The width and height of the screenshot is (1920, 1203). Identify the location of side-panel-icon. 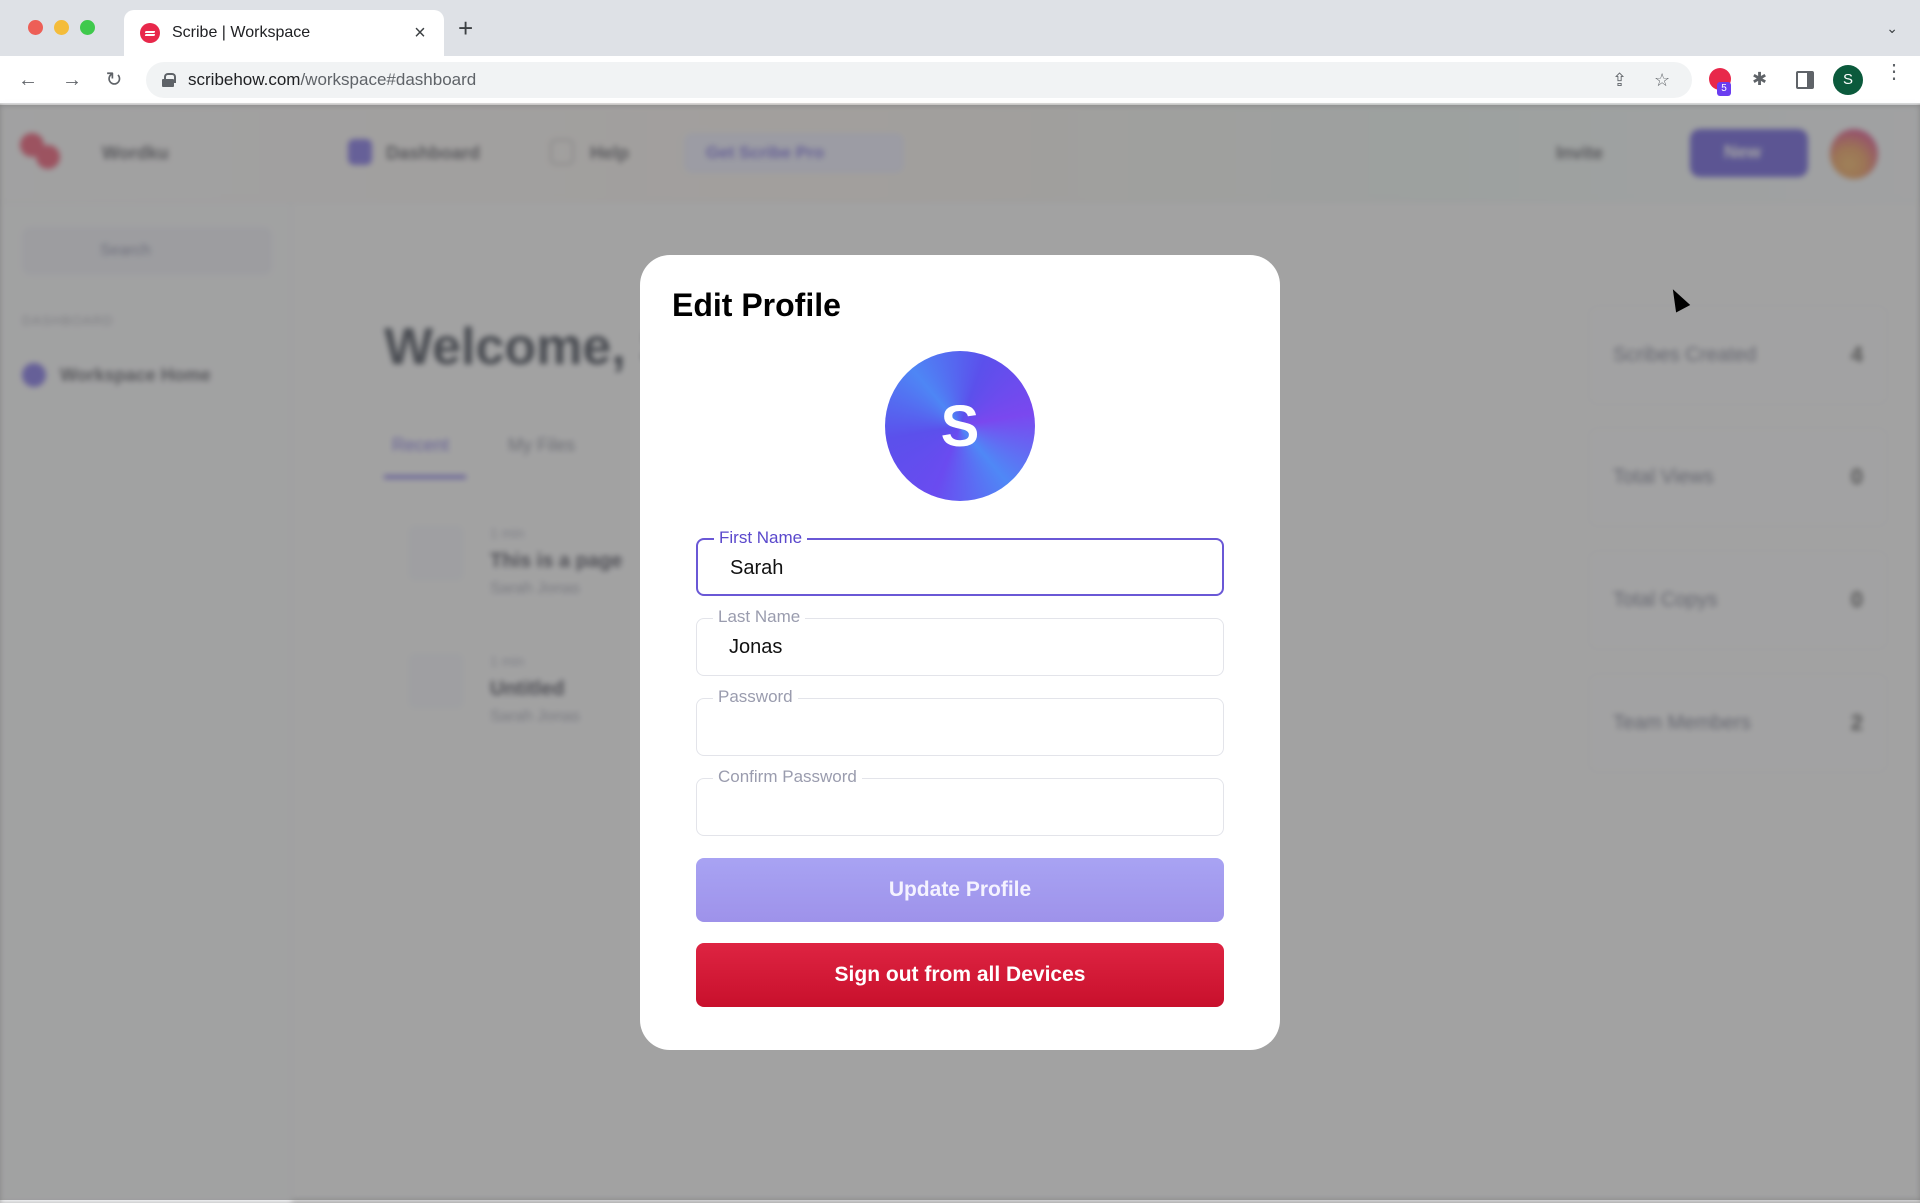
(1805, 80).